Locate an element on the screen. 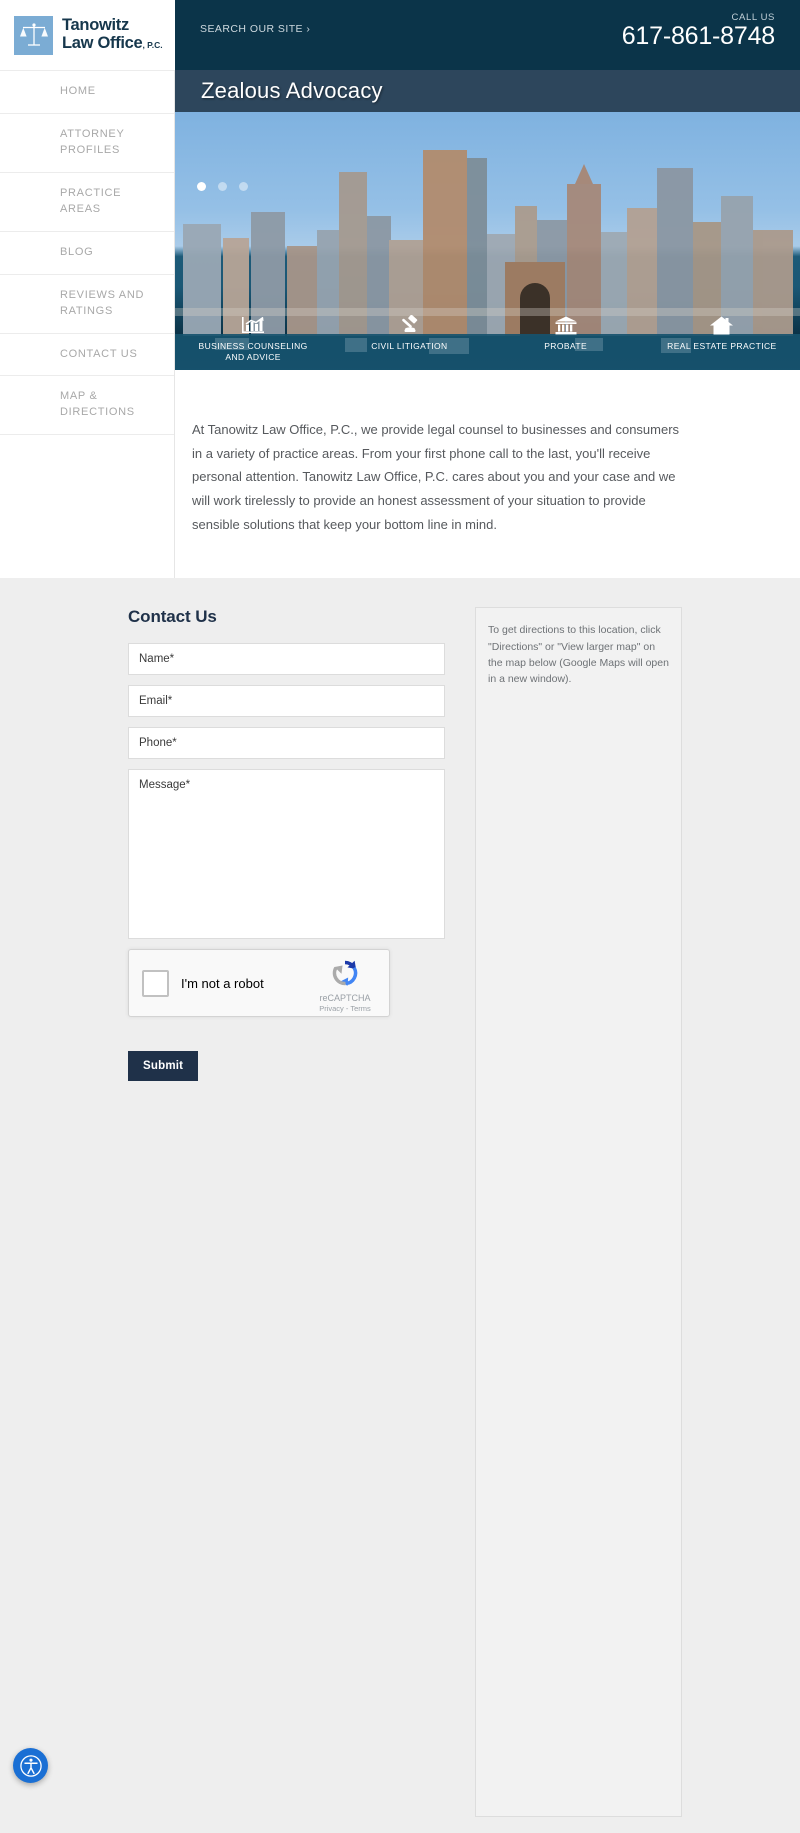 The image size is (800, 1833). sidebar-item-practice-areas: PRACTICE AREAS is located at coordinates (87, 202).